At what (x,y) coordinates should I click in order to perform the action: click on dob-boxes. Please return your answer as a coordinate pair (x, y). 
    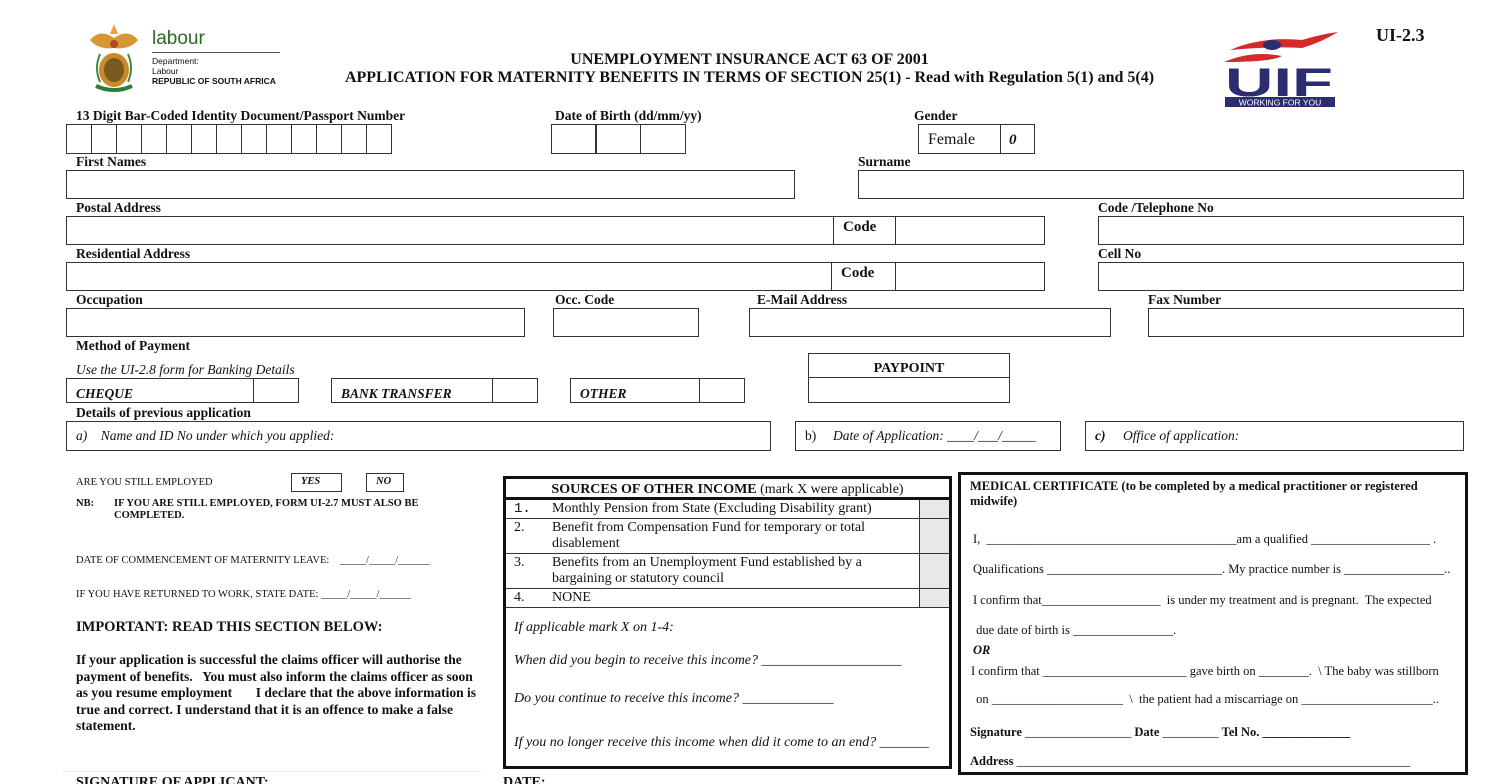
    Looking at the image, I should click on (618, 139).